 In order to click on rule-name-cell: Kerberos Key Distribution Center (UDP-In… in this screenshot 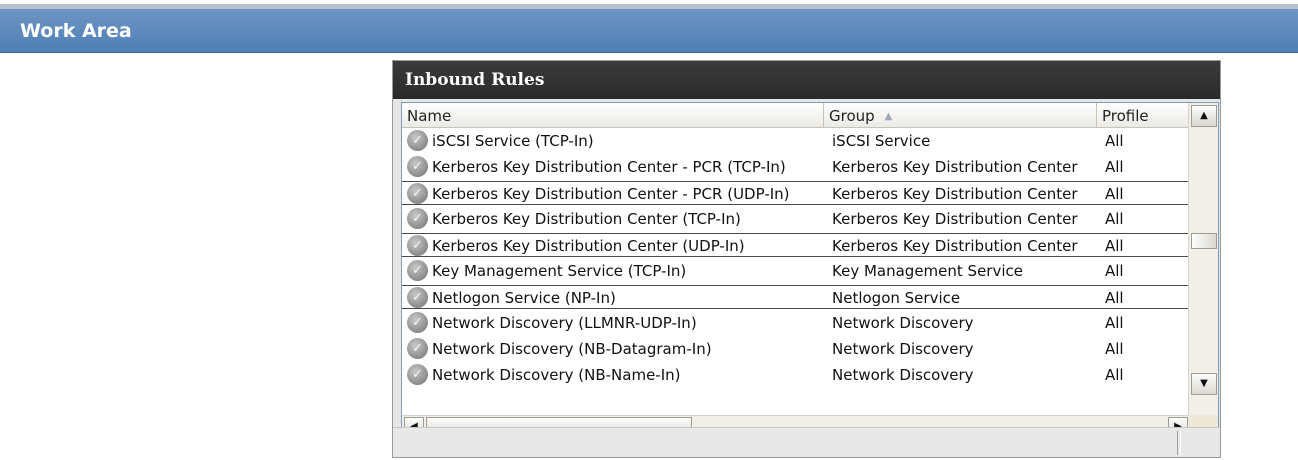, I will do `click(588, 246)`.